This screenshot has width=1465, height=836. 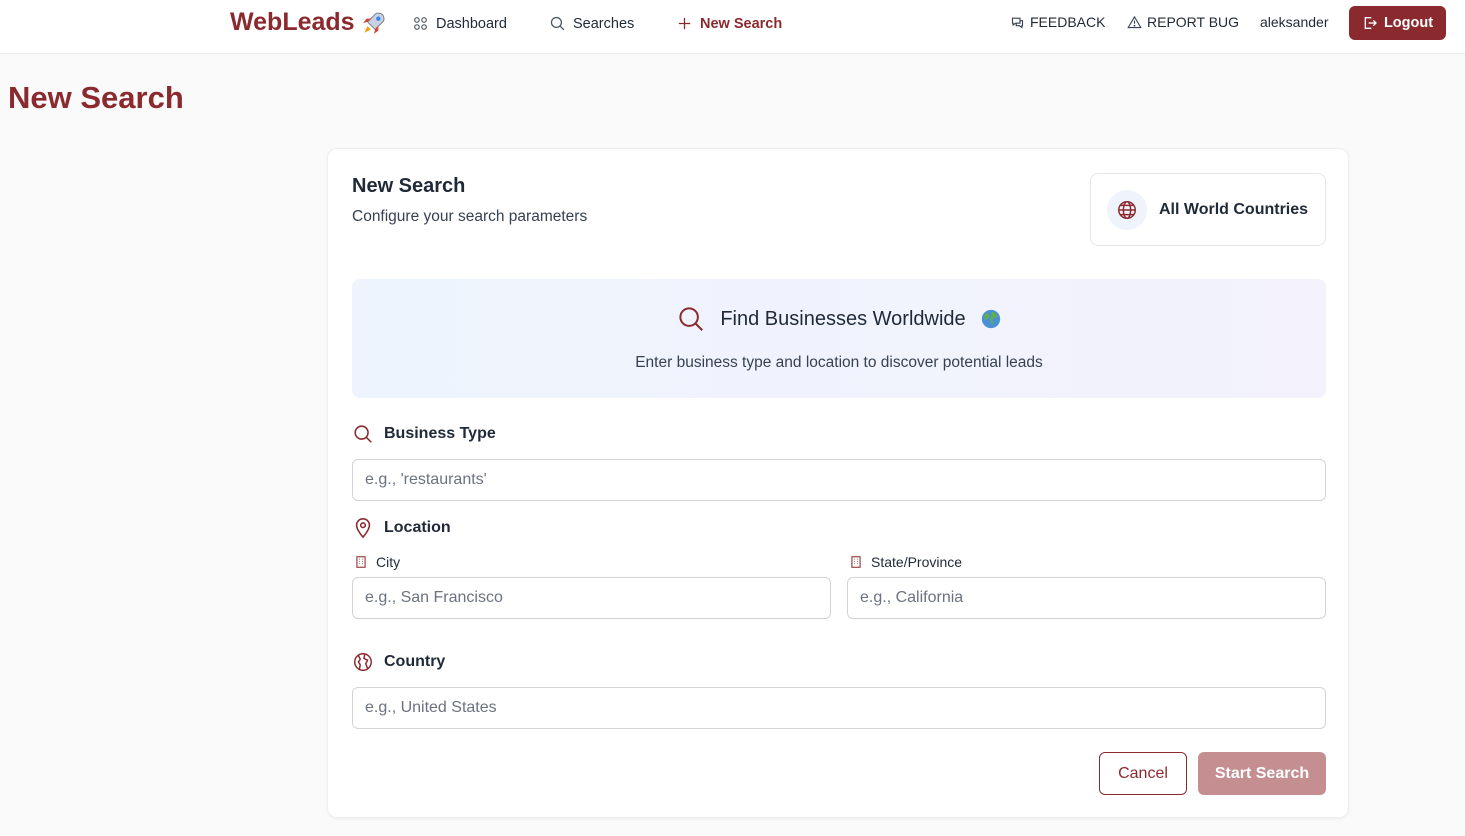 I want to click on business-type-input, so click(x=839, y=480).